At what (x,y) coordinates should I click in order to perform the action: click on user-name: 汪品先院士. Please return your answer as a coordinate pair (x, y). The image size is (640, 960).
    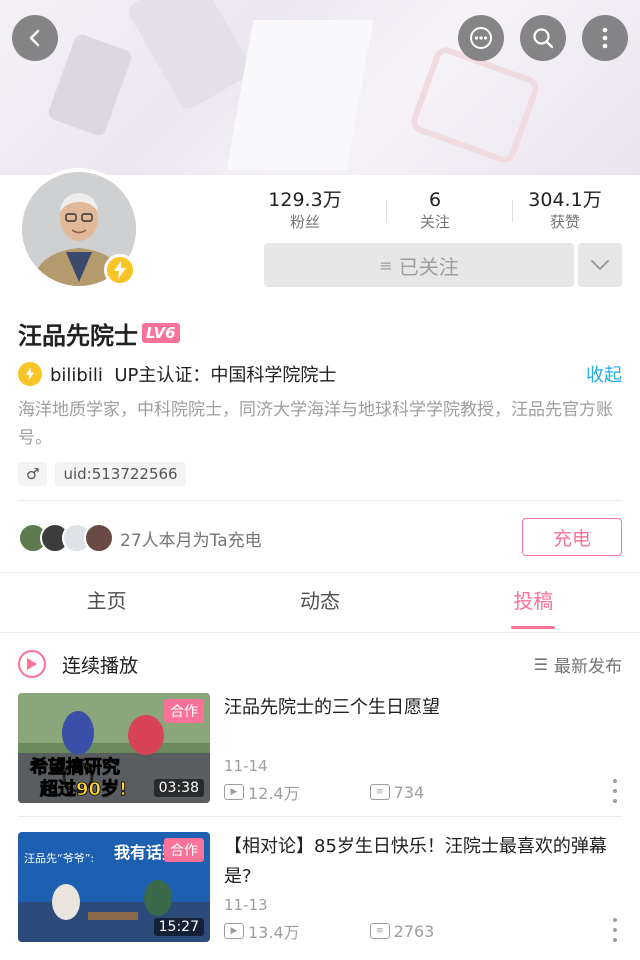
    Looking at the image, I should click on (78, 335).